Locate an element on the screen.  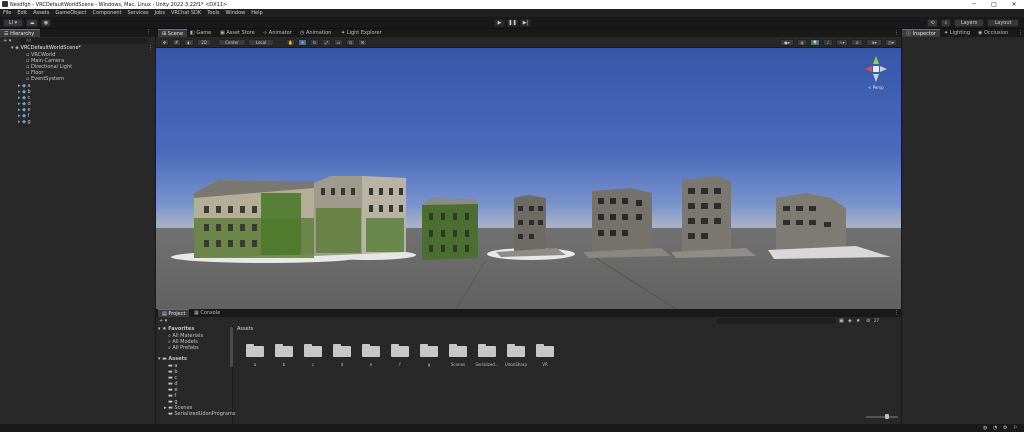
tab-inspector: ⓘ Inspector is located at coordinates (921, 33).